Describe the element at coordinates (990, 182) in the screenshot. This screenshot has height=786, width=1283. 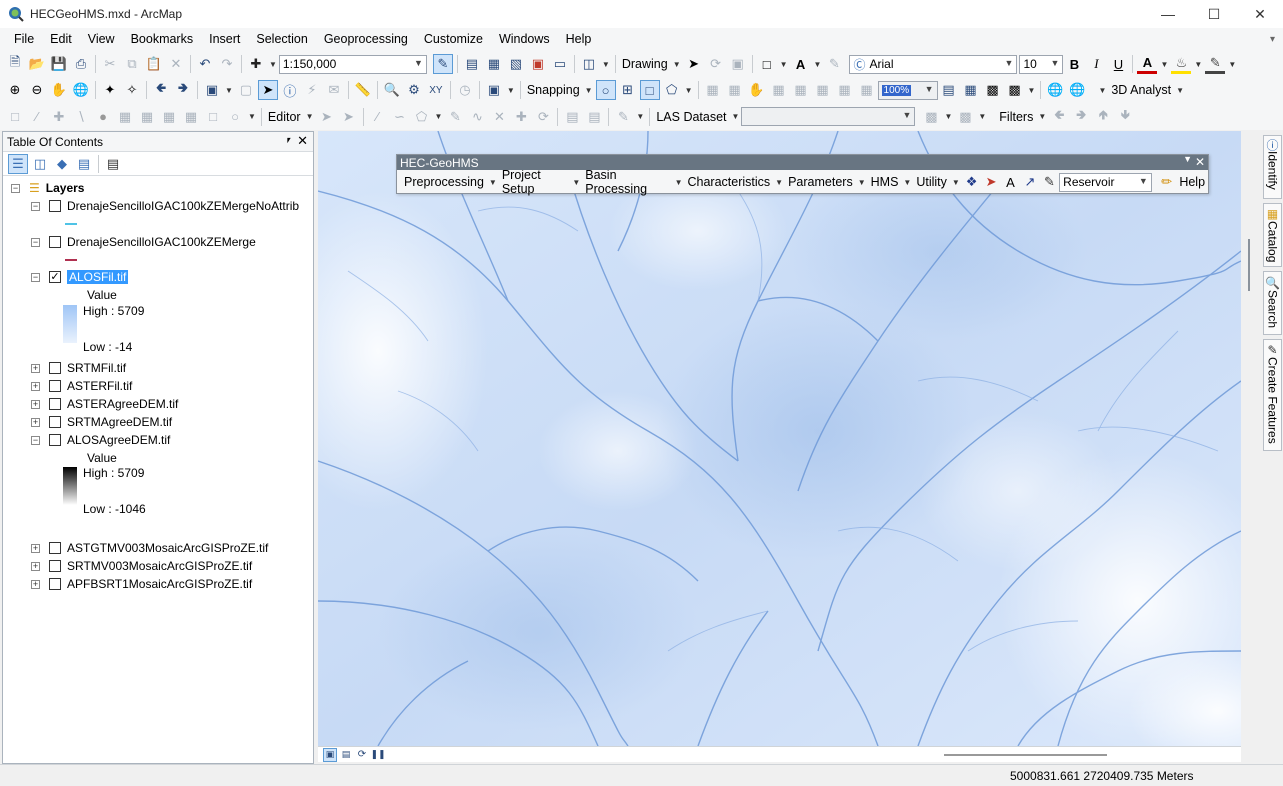
I see `flow-path-icon: ➤` at that location.